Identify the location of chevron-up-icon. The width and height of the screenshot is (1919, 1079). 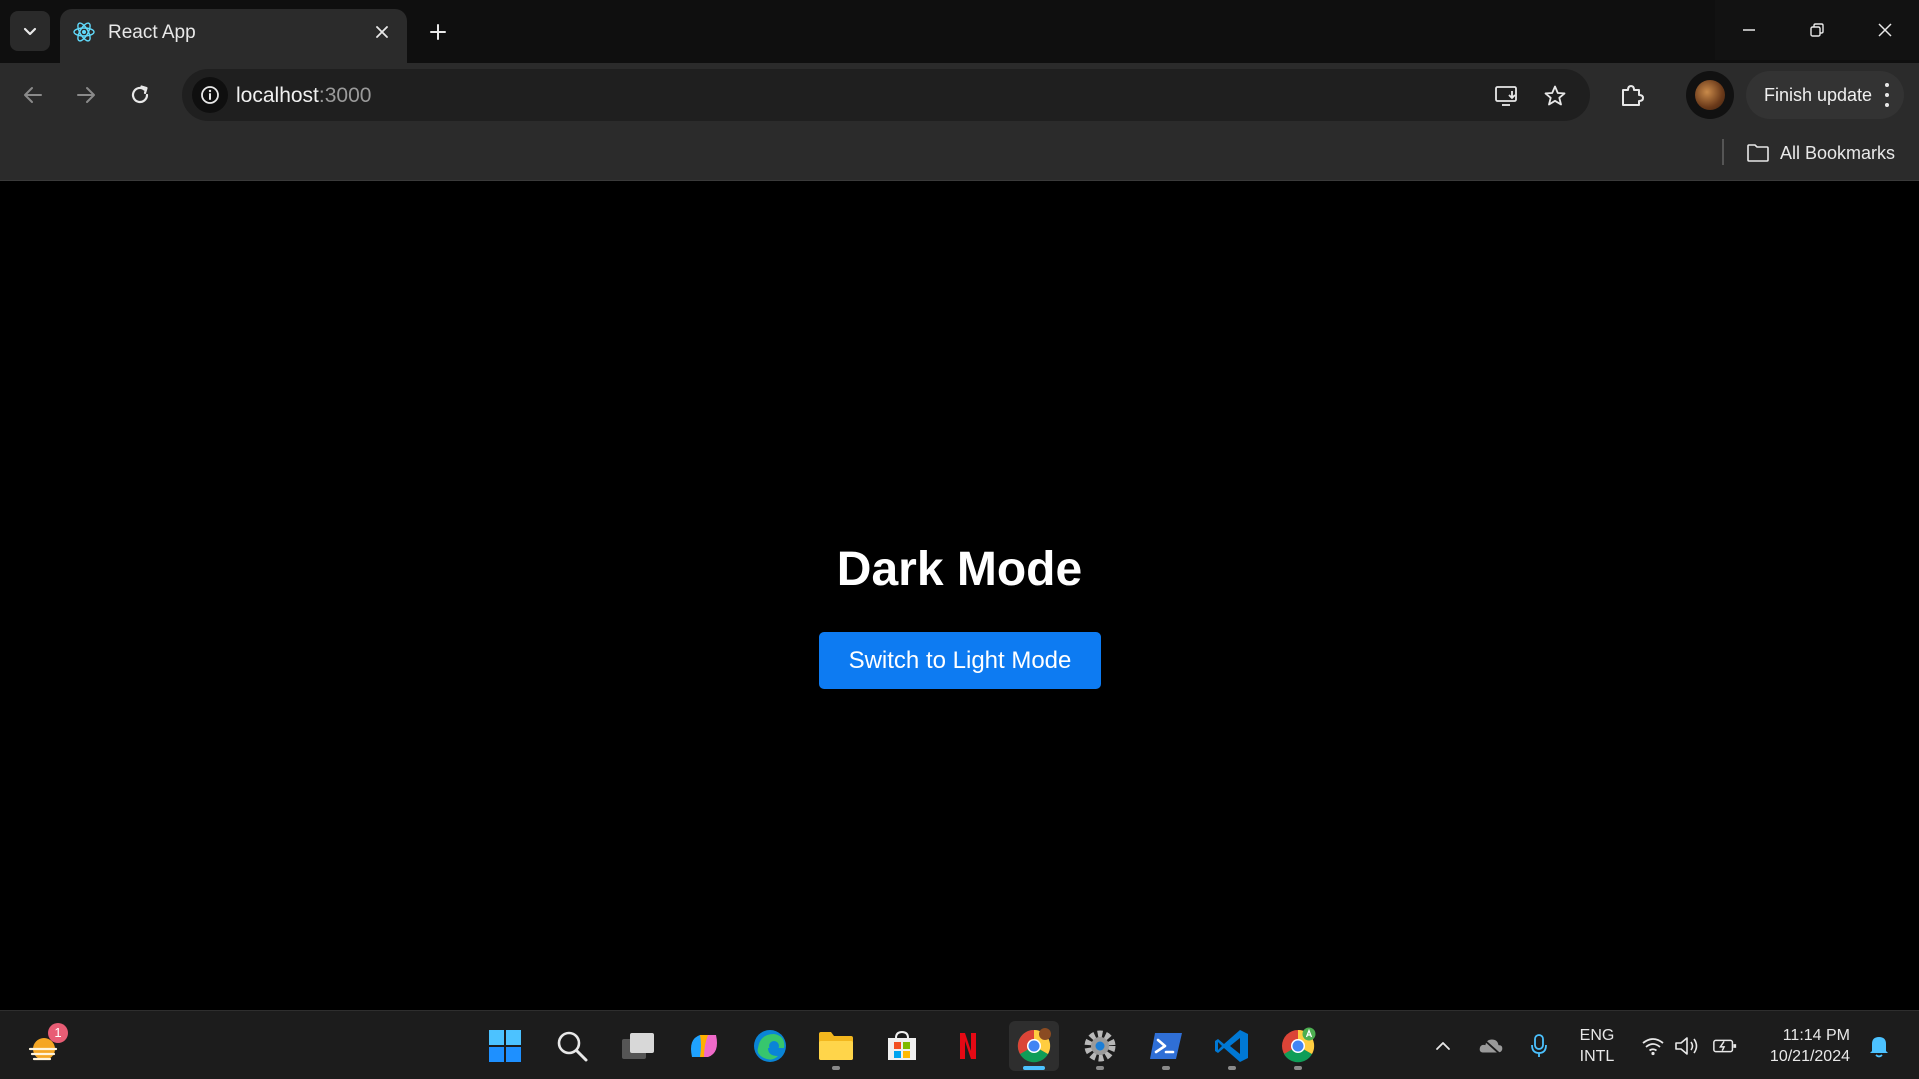
(1443, 1046).